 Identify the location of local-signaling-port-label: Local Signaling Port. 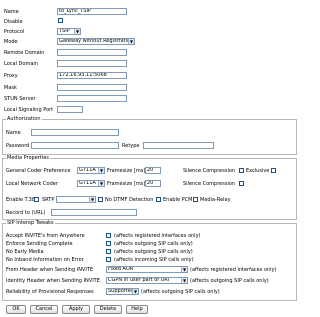
(29, 110).